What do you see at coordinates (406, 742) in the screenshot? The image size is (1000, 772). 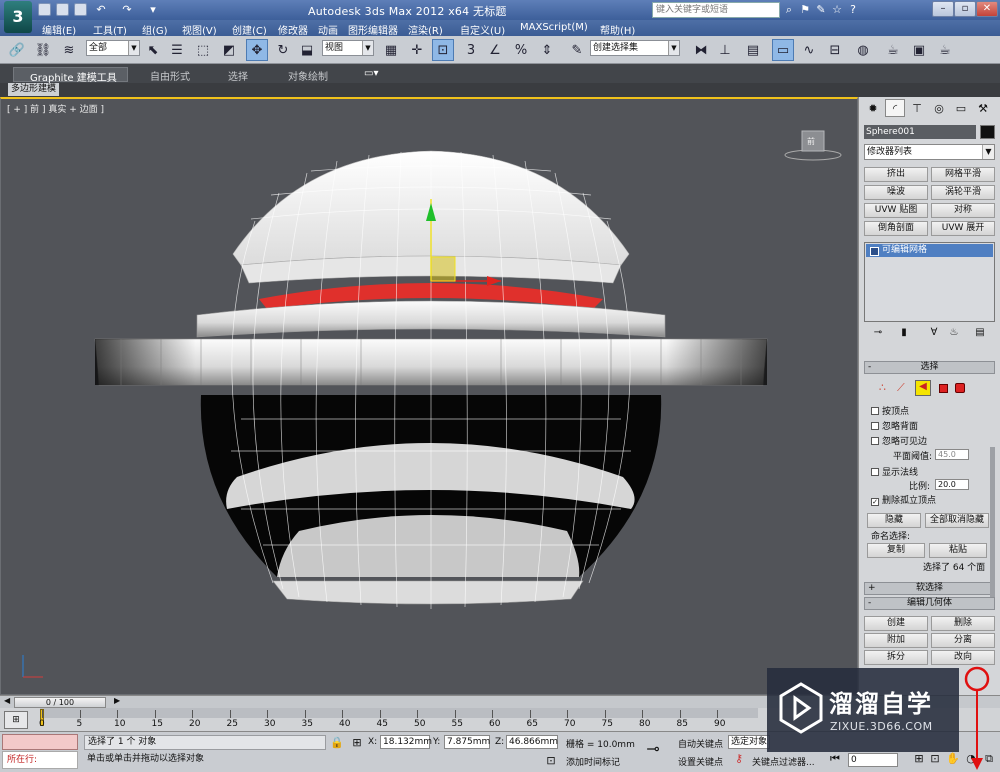 I see `x-coordinate-input: 18.132mm` at bounding box center [406, 742].